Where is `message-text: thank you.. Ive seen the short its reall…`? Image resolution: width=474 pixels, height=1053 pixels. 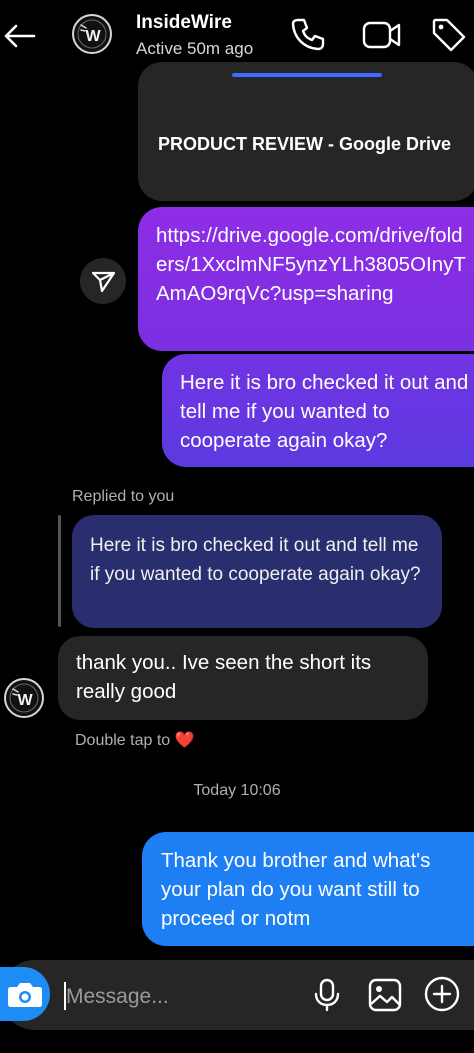
message-text: thank you.. Ive seen the short its reall… is located at coordinates (224, 677).